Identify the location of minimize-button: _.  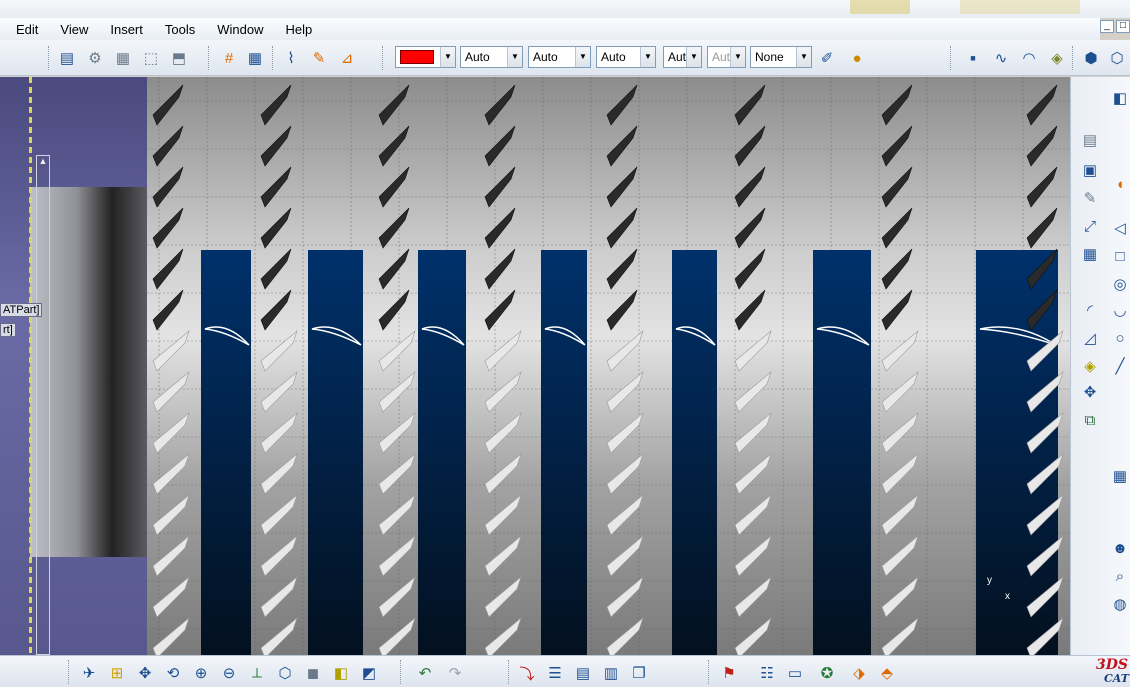
(1107, 26).